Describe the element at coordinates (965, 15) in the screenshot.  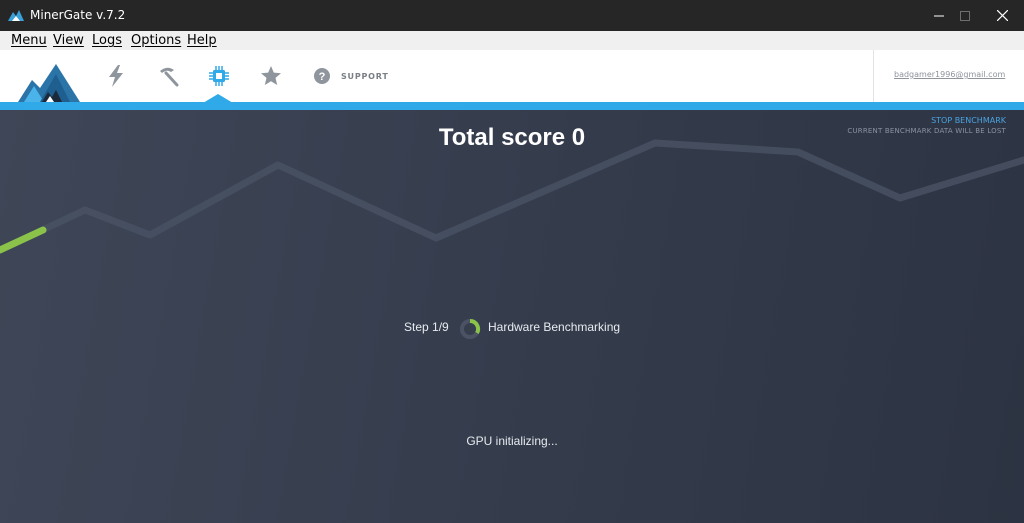
I see `maximize-icon` at that location.